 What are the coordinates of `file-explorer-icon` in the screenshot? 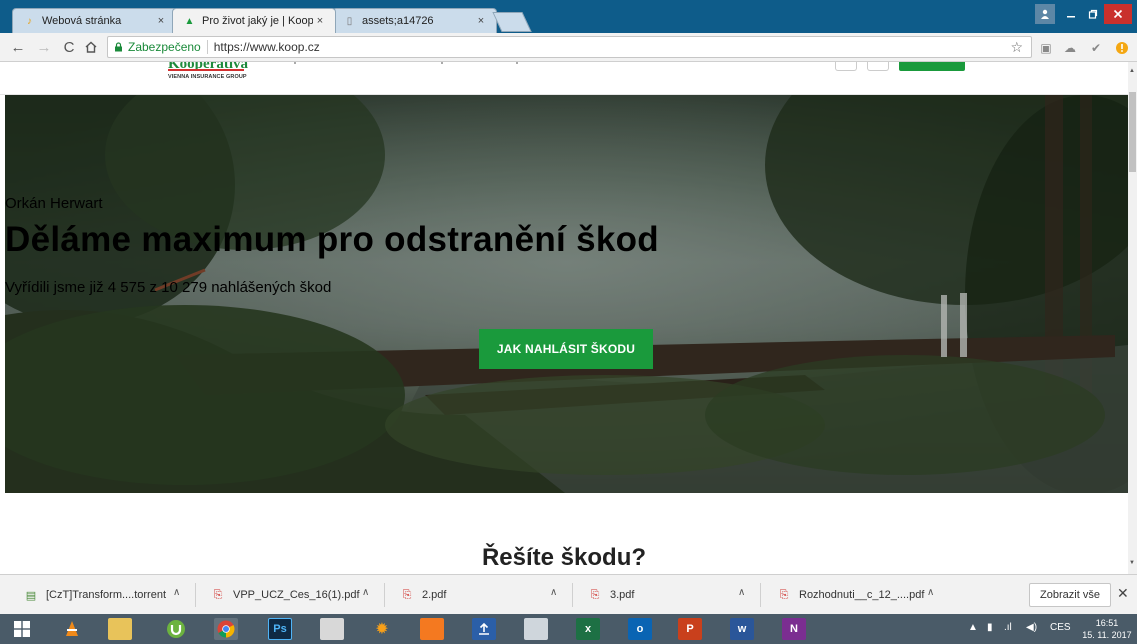 It's located at (120, 629).